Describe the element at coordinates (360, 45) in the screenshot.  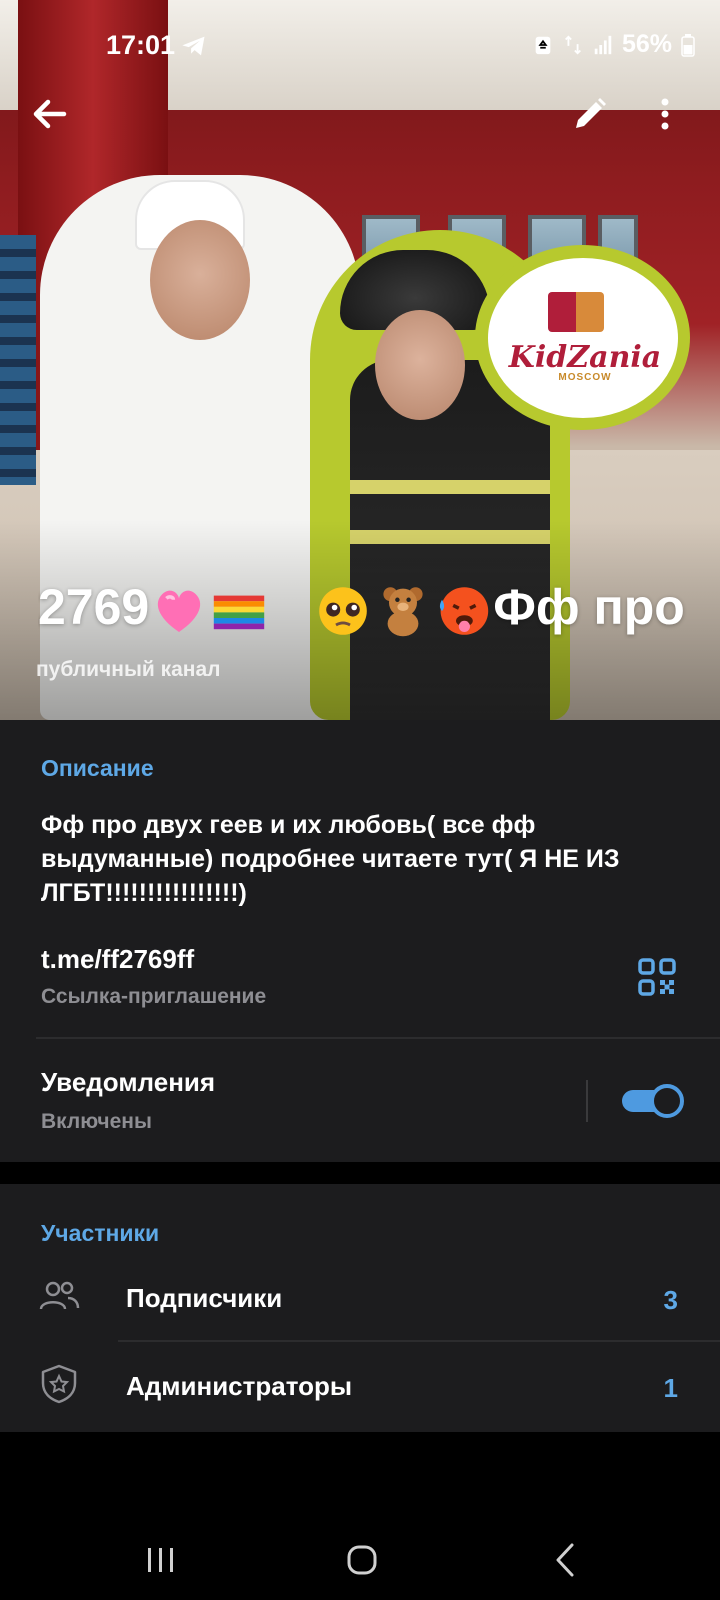
I see `status-bar: 17:01 56%` at that location.